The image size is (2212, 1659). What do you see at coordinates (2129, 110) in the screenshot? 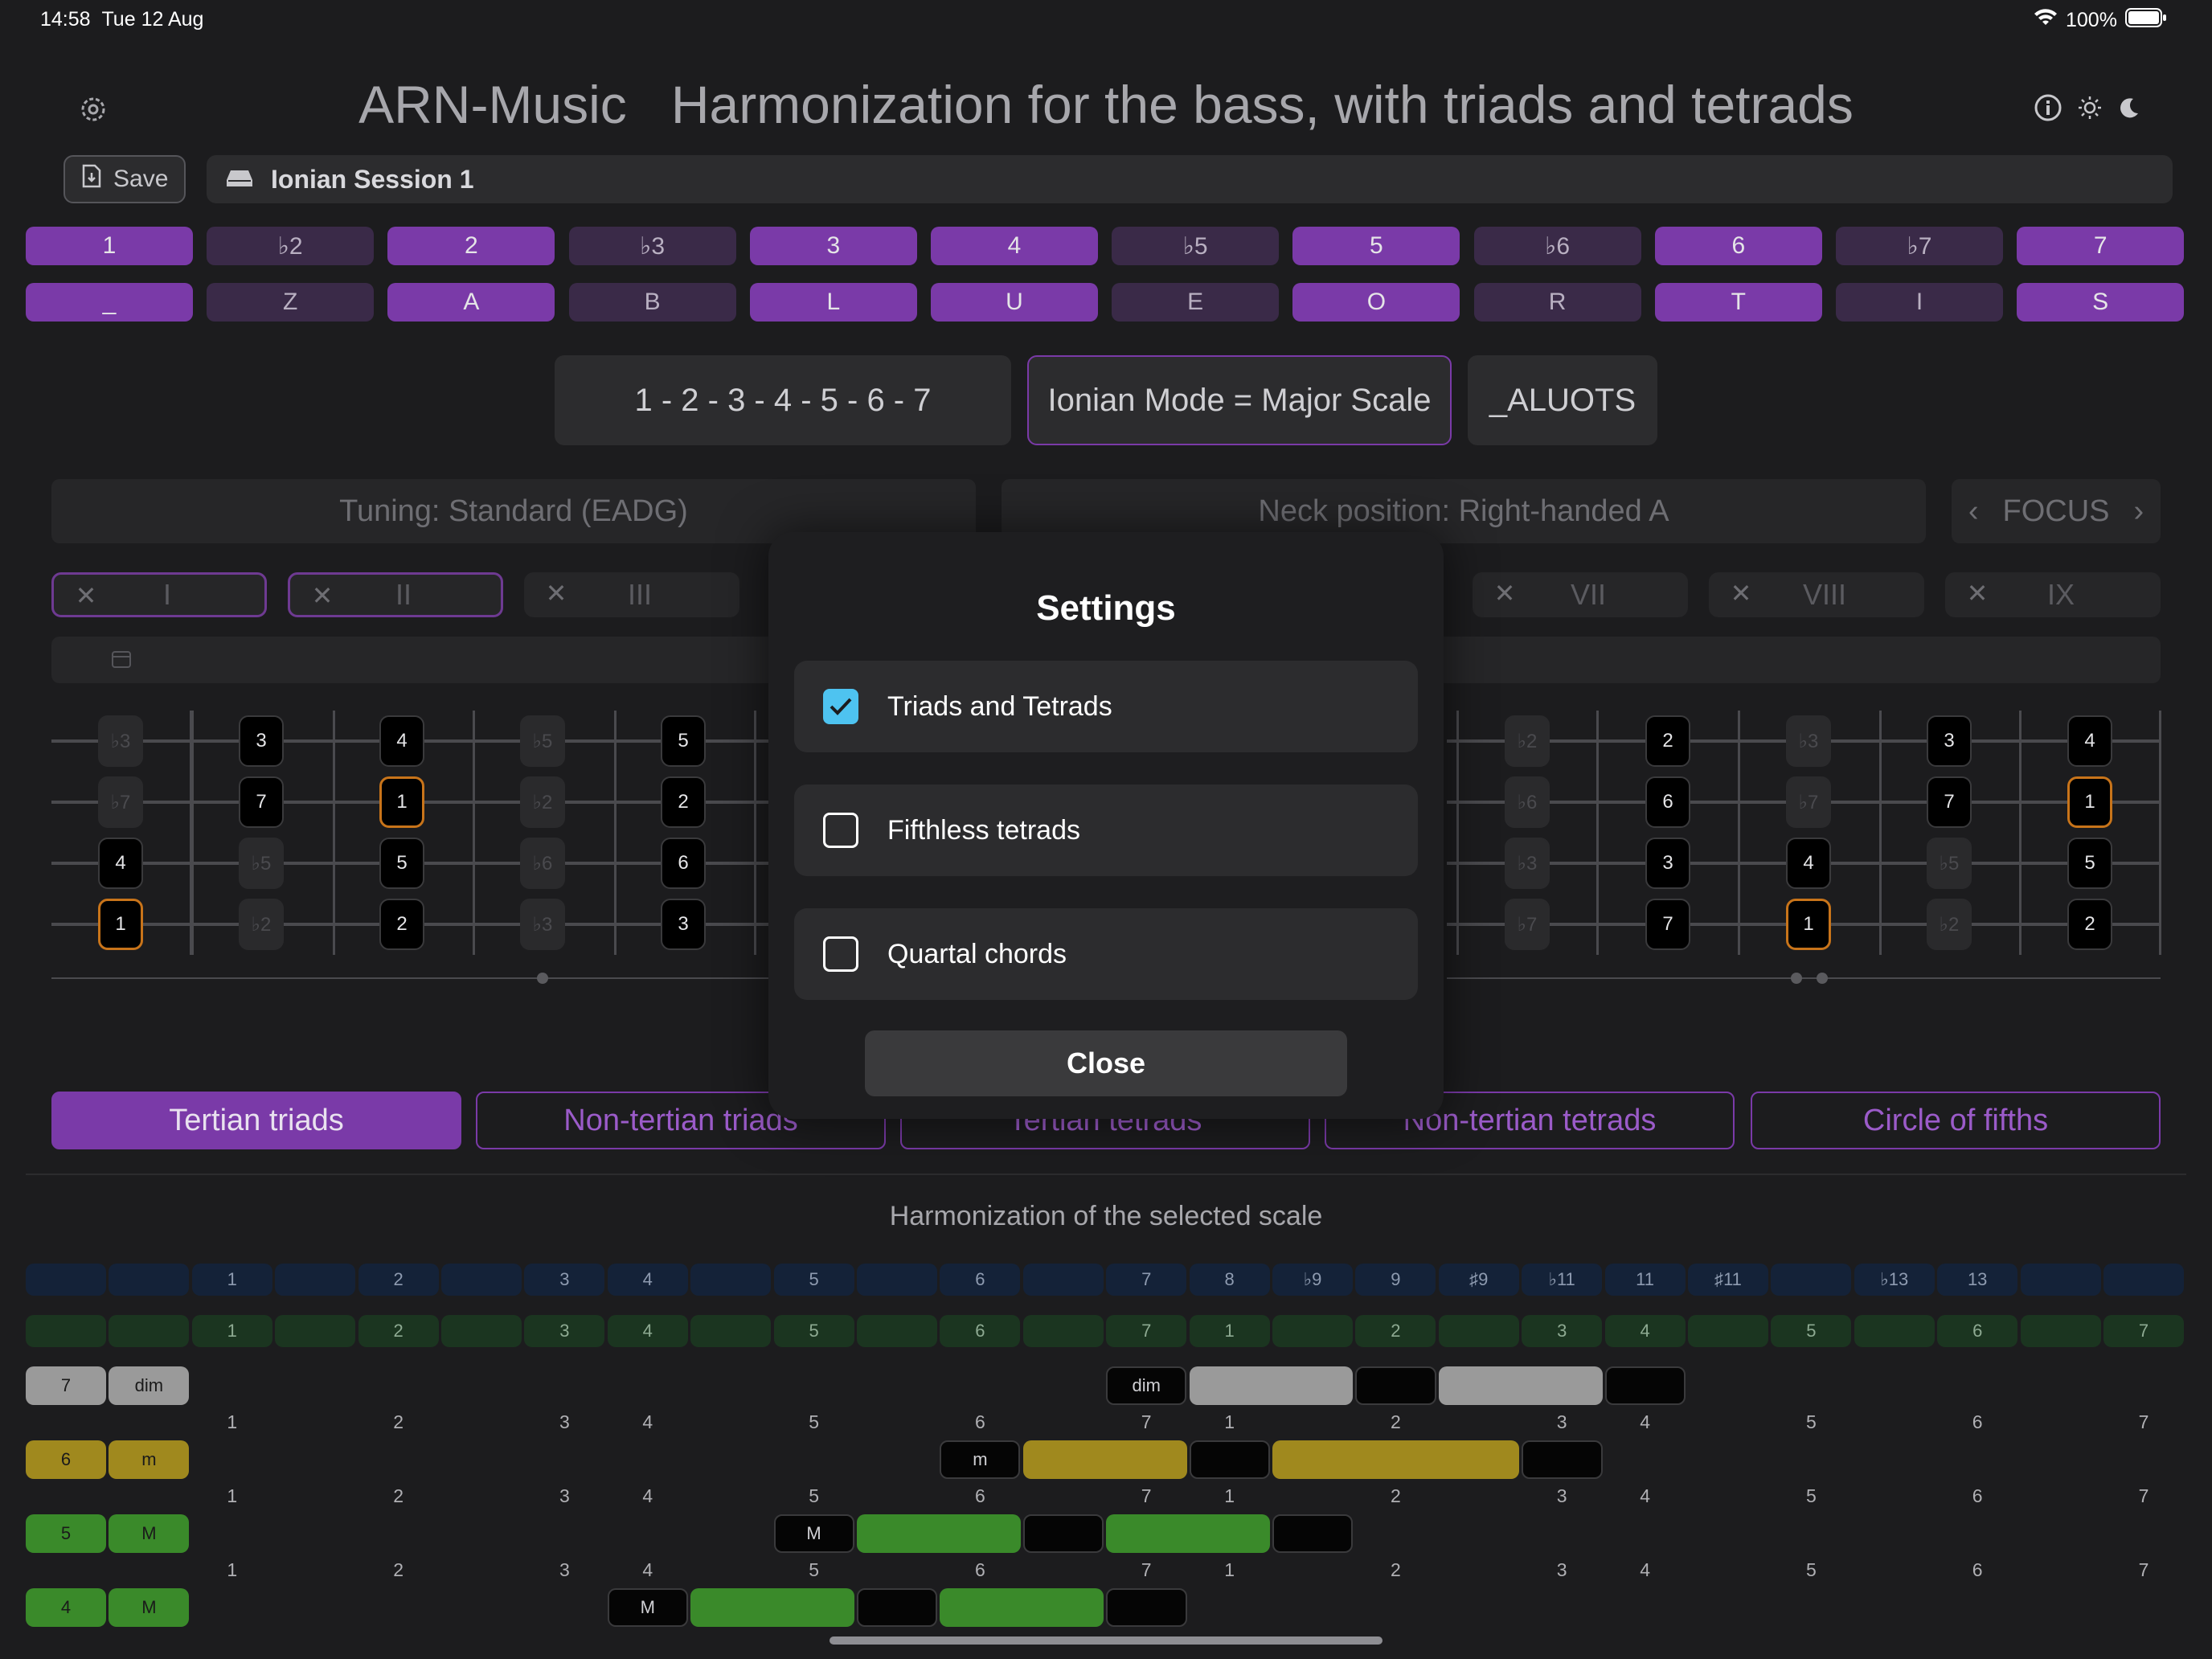
I see `moon-icon` at bounding box center [2129, 110].